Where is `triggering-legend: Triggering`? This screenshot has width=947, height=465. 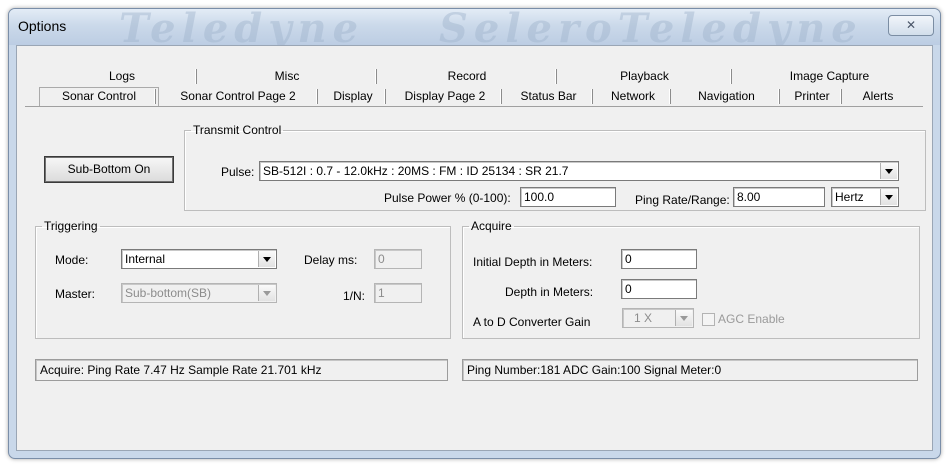 triggering-legend: Triggering is located at coordinates (71, 226).